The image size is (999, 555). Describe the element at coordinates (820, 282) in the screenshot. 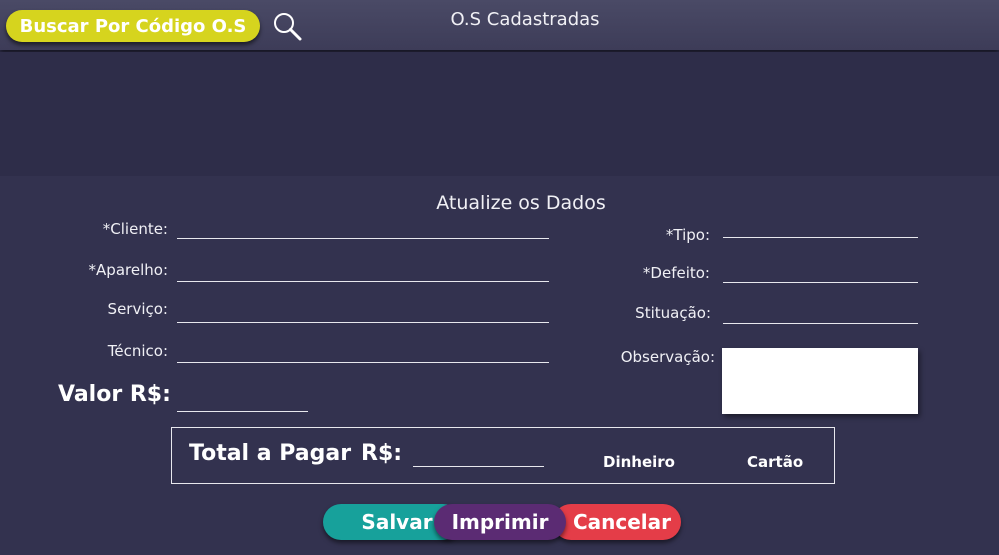

I see `defeito-input` at that location.